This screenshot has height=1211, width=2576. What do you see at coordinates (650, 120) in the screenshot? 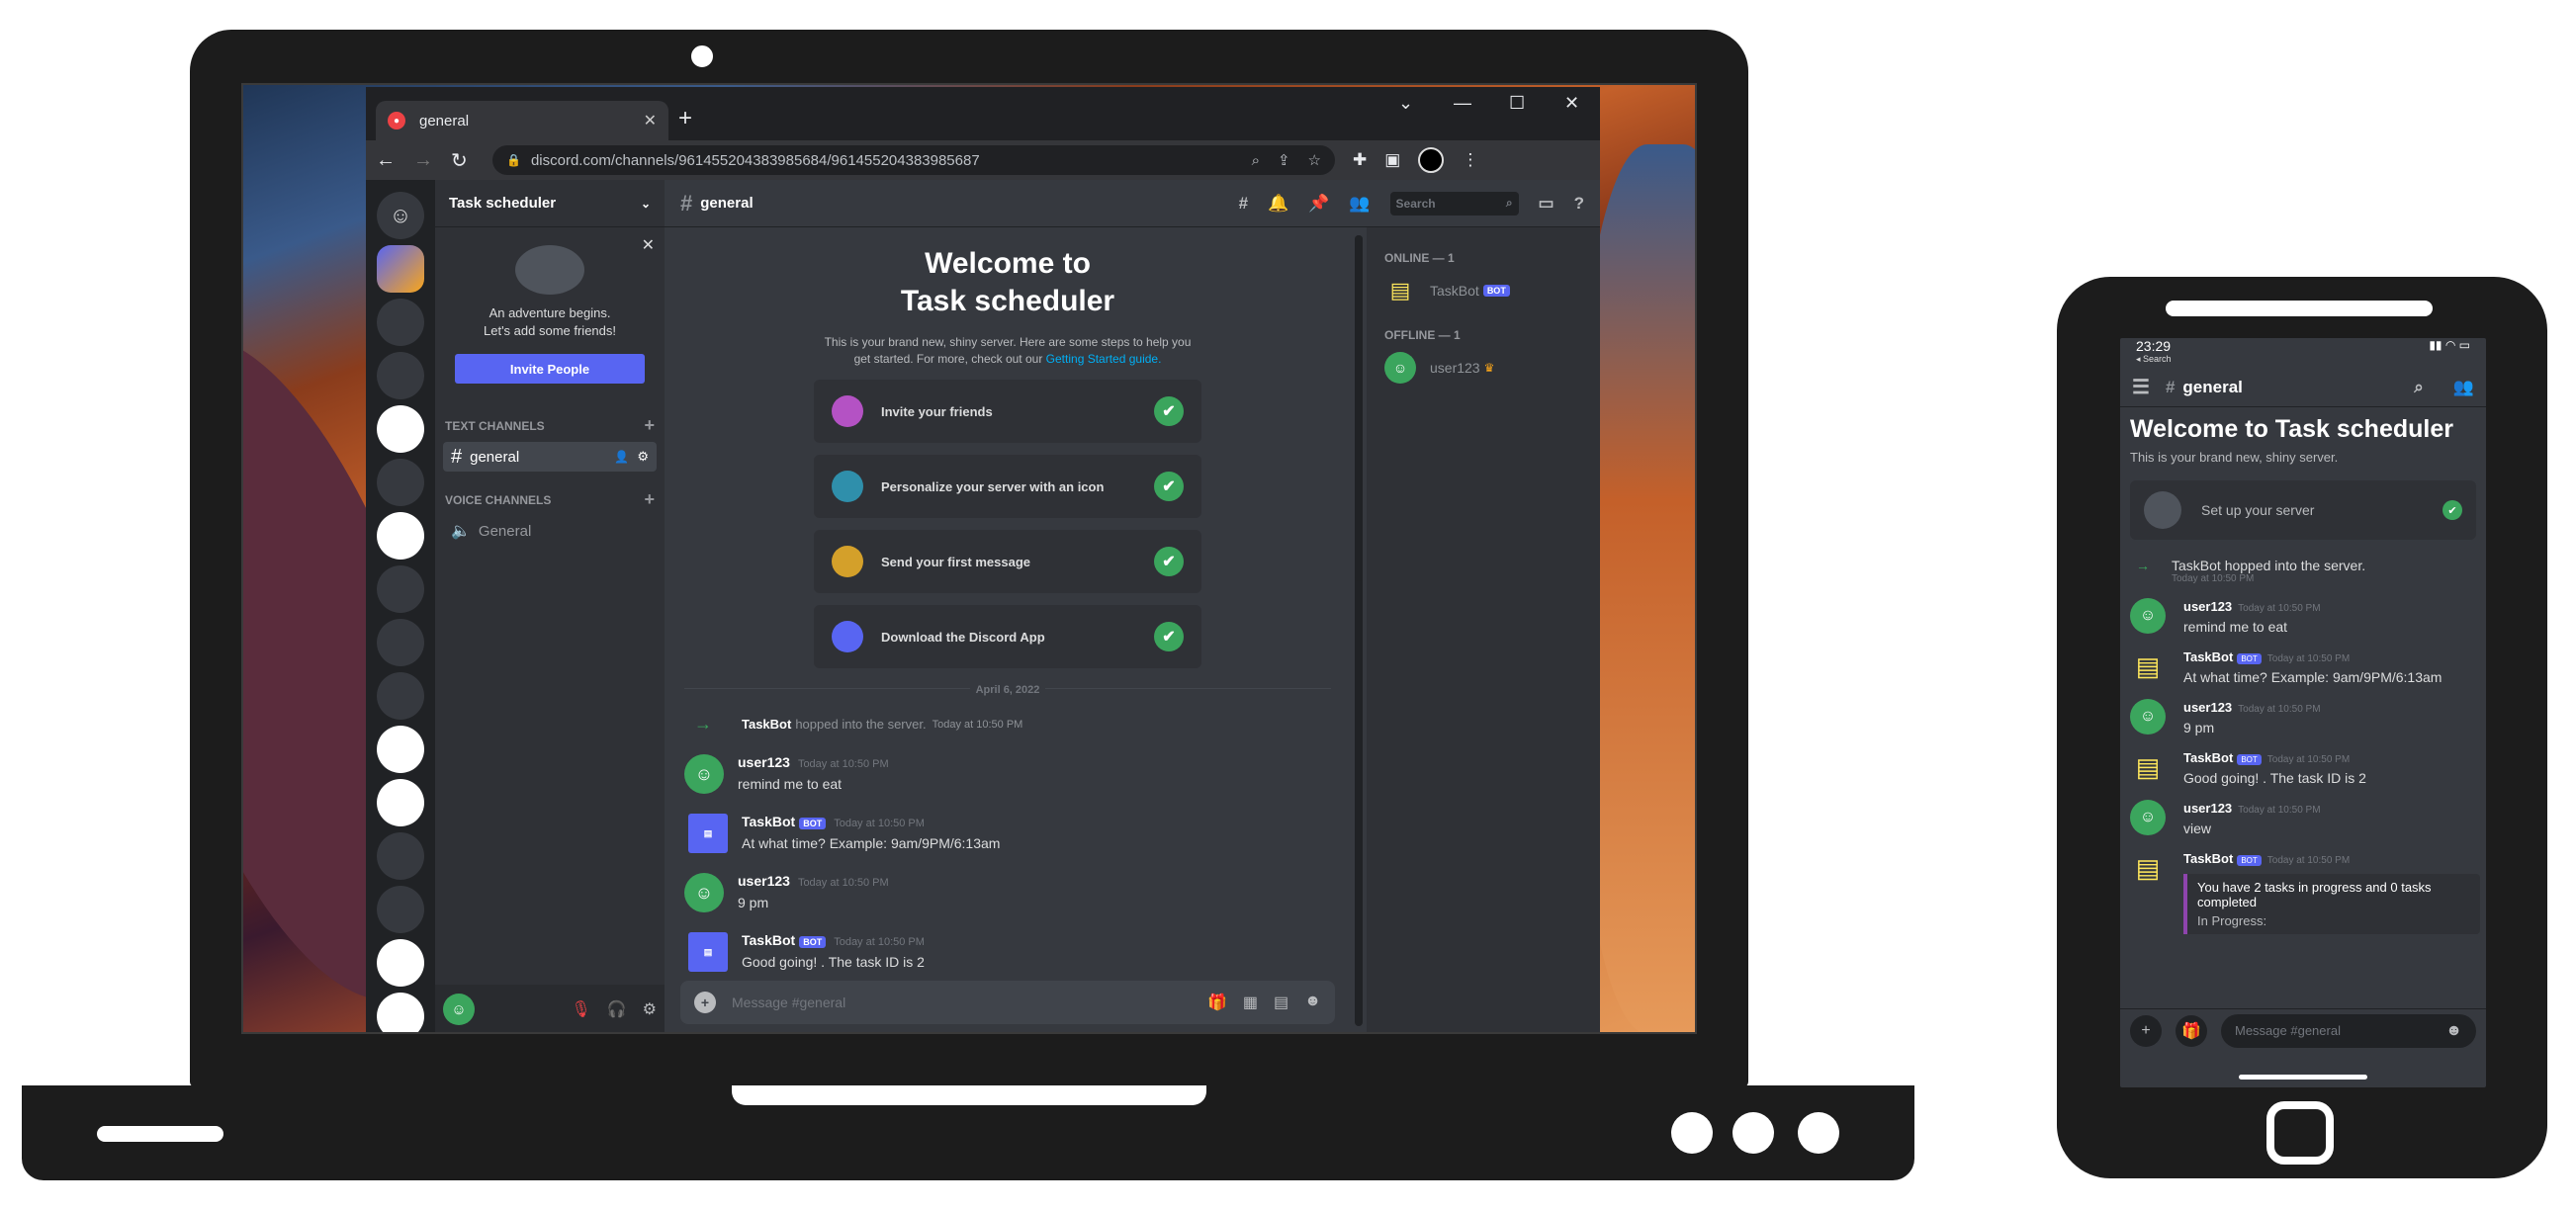
I see `close-tab-icon: ✕` at bounding box center [650, 120].